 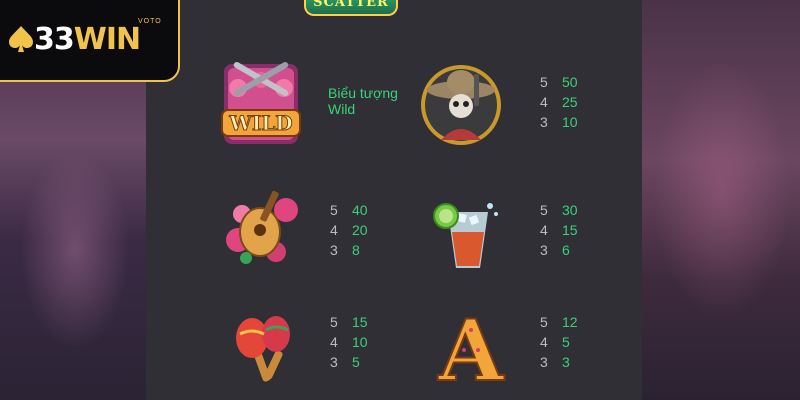 I want to click on pay-value: 40, so click(x=360, y=210).